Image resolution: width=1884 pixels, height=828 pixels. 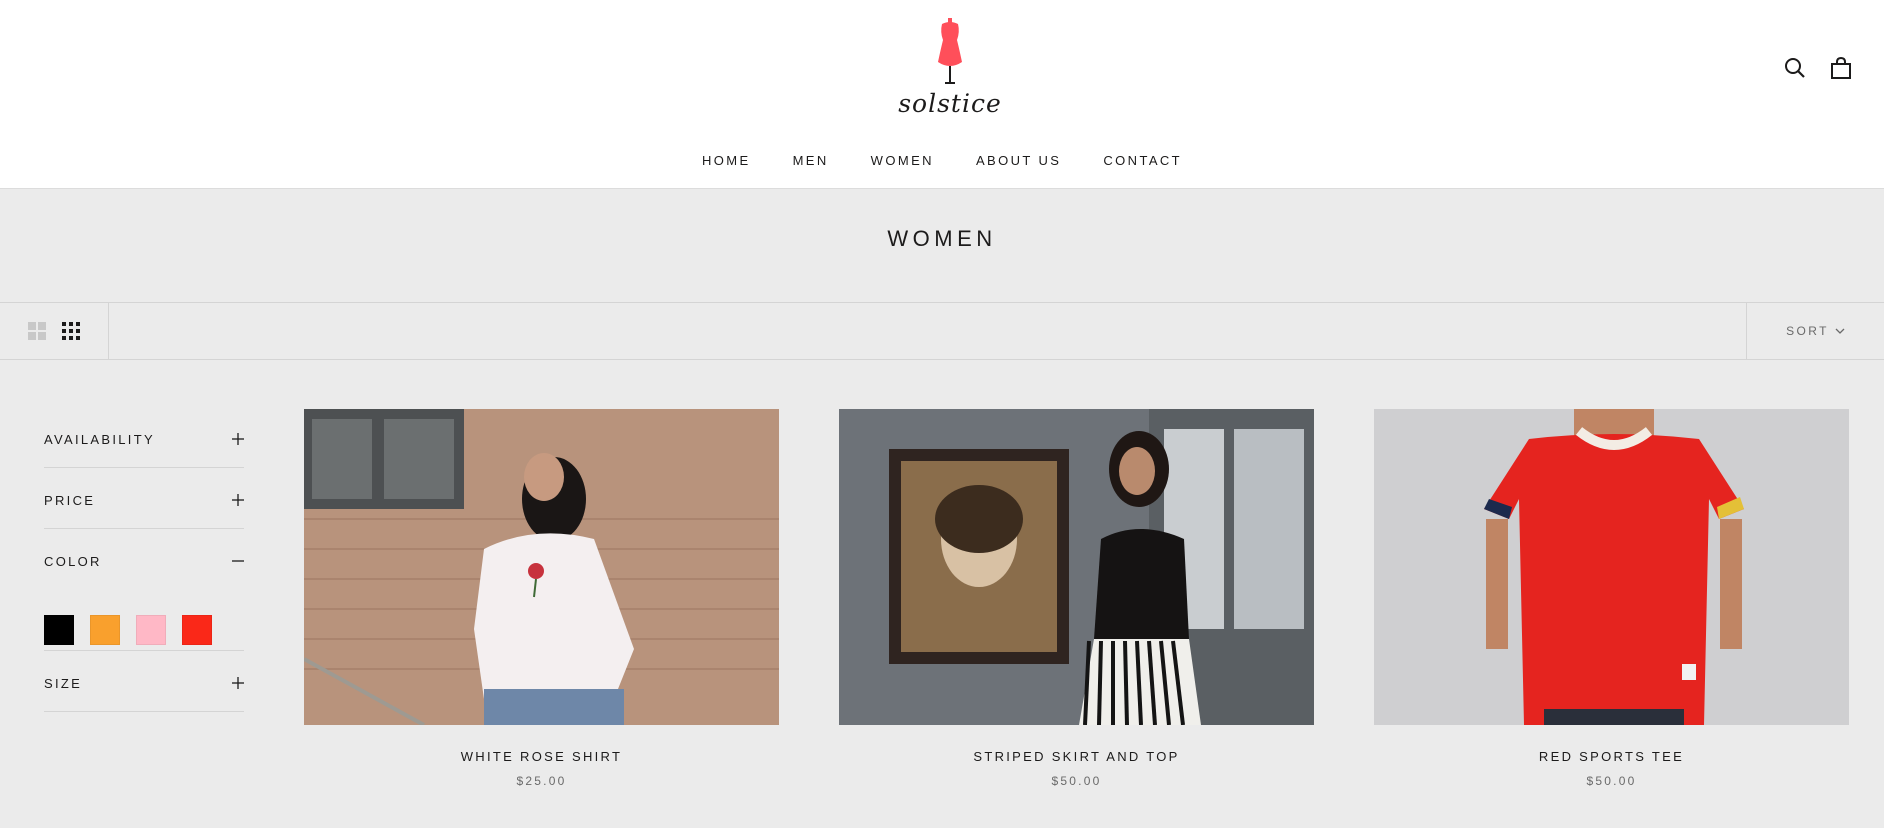 I want to click on product-card: RED SPORTS TEE $50.00, so click(x=1611, y=598).